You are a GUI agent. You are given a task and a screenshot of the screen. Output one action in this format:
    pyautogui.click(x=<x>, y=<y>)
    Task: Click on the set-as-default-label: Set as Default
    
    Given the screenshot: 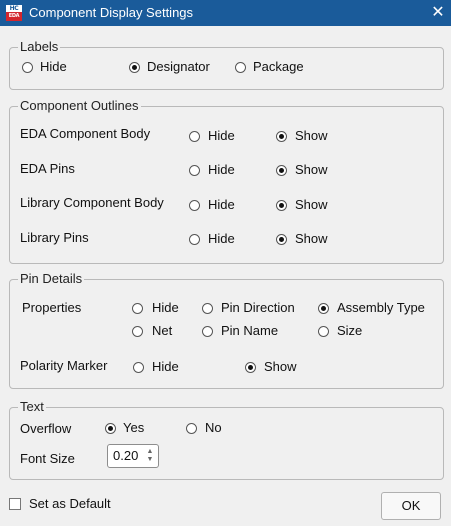 What is the action you would take?
    pyautogui.click(x=70, y=503)
    